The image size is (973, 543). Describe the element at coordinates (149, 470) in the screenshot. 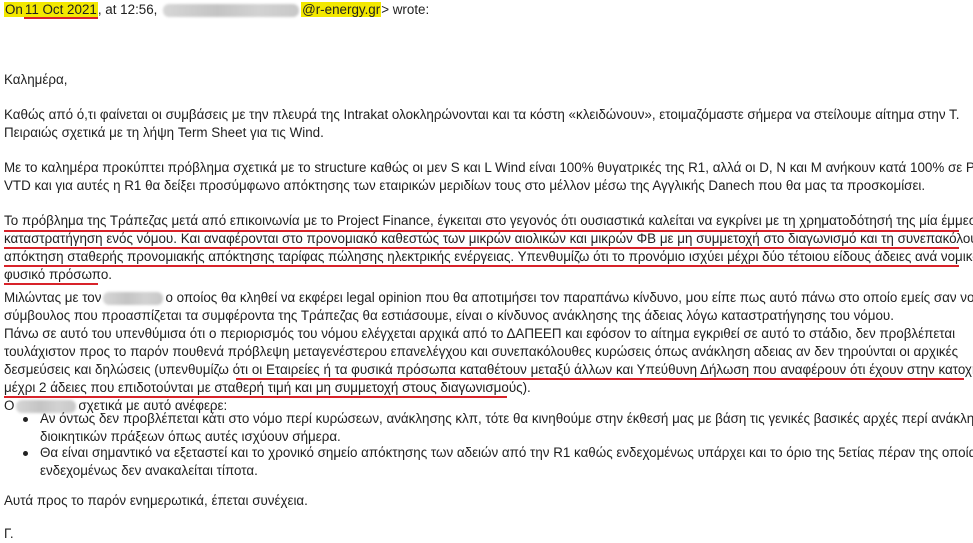

I see `bullet2-line2: ενδεχομένως δεν ανακαλείται τίποτα.` at that location.